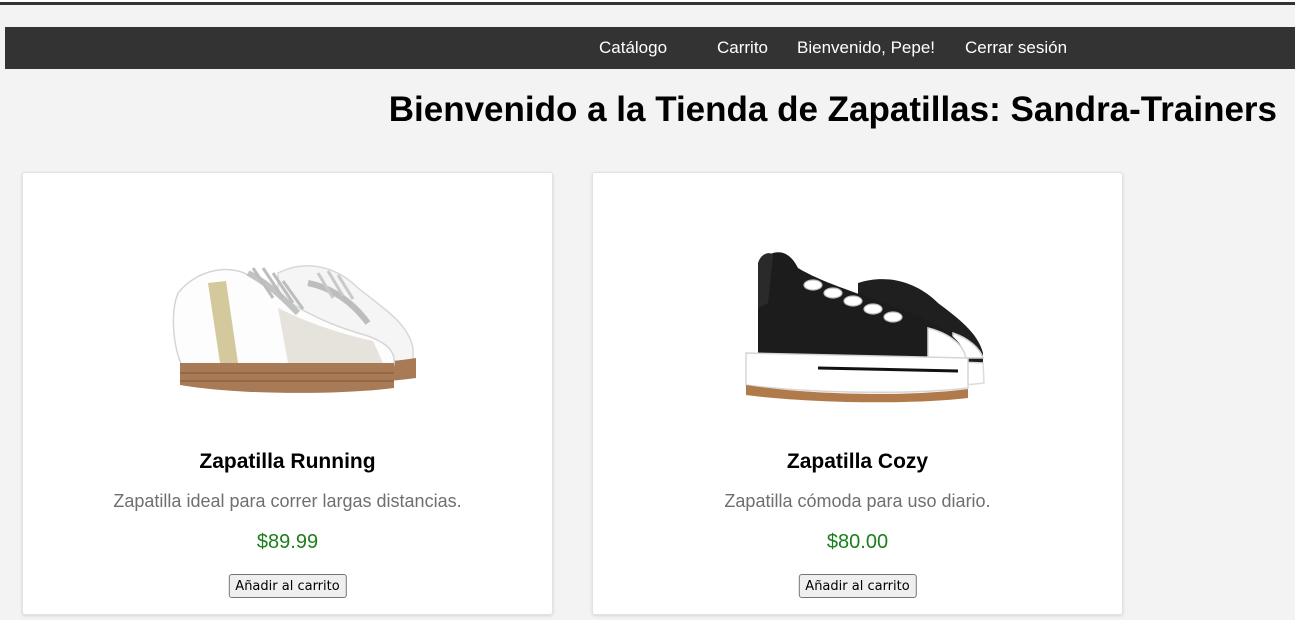 The image size is (1295, 620). Describe the element at coordinates (287, 461) in the screenshot. I see `product-name: Zapatilla Running` at that location.